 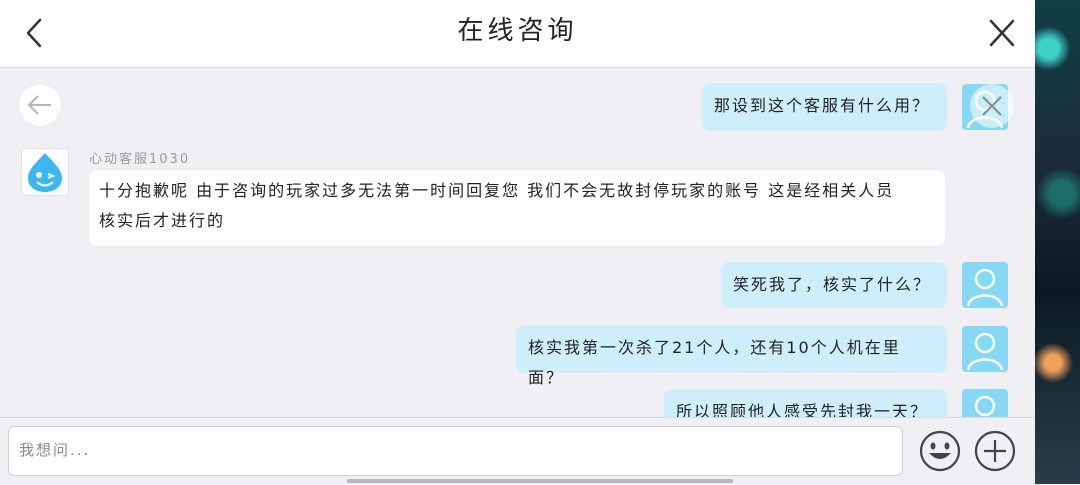 What do you see at coordinates (517, 31) in the screenshot?
I see `page-title: 在线咨询` at bounding box center [517, 31].